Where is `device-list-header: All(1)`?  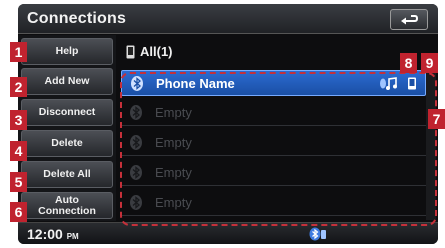
device-list-header: All(1) is located at coordinates (278, 52).